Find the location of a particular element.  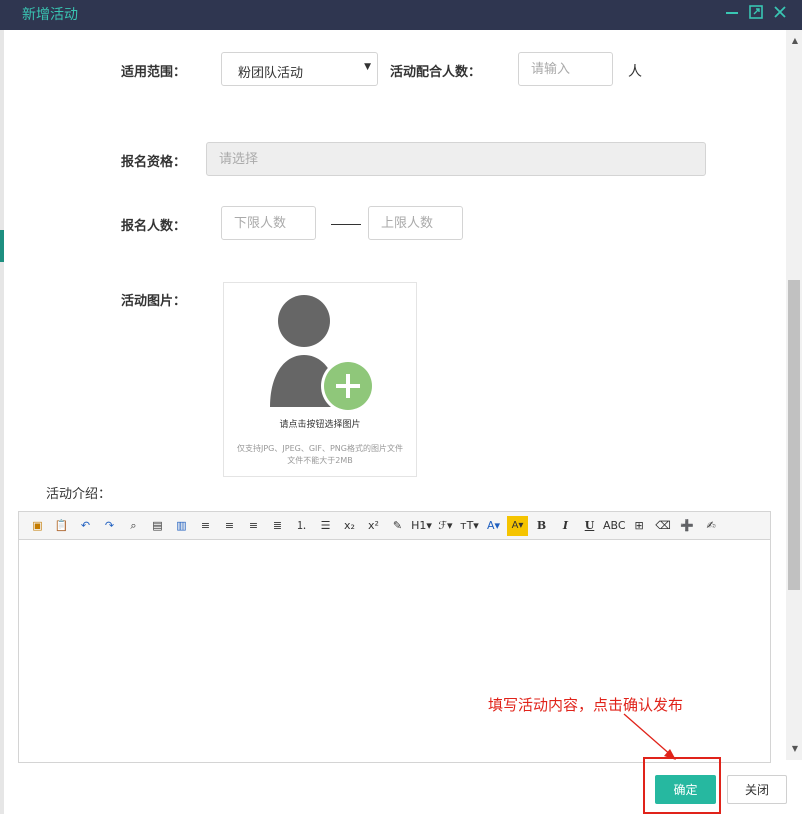

insert-image-icon: ▣ is located at coordinates (37, 526).